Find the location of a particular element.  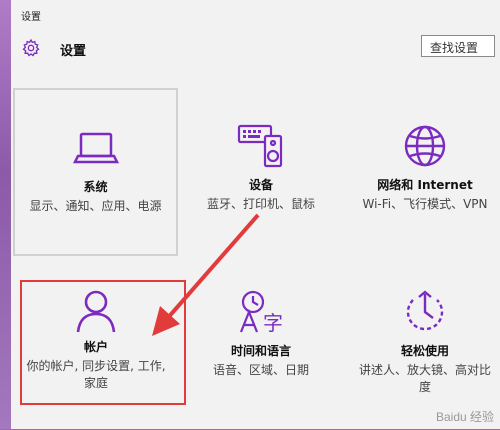

tile-system-title: 系统 is located at coordinates (95, 187).